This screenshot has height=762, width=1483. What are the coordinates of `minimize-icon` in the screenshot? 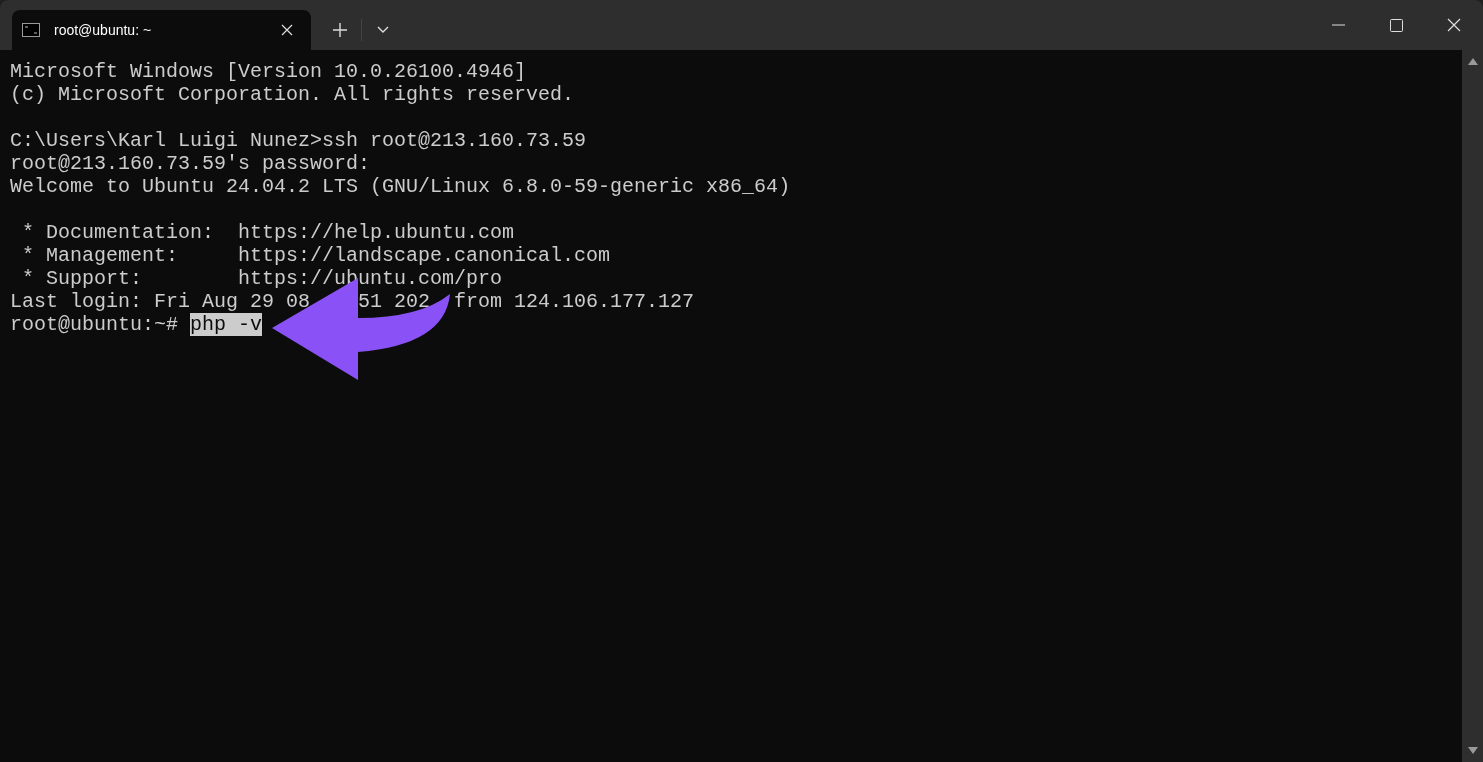 It's located at (1338, 25).